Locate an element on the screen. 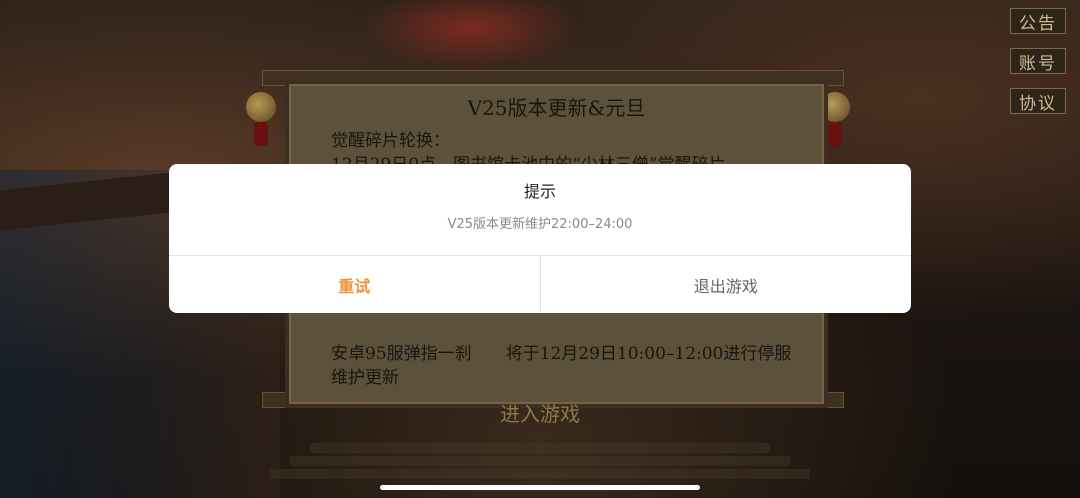 This screenshot has height=498, width=1080. right-menu: 公告 账号 协议 is located at coordinates (1038, 61).